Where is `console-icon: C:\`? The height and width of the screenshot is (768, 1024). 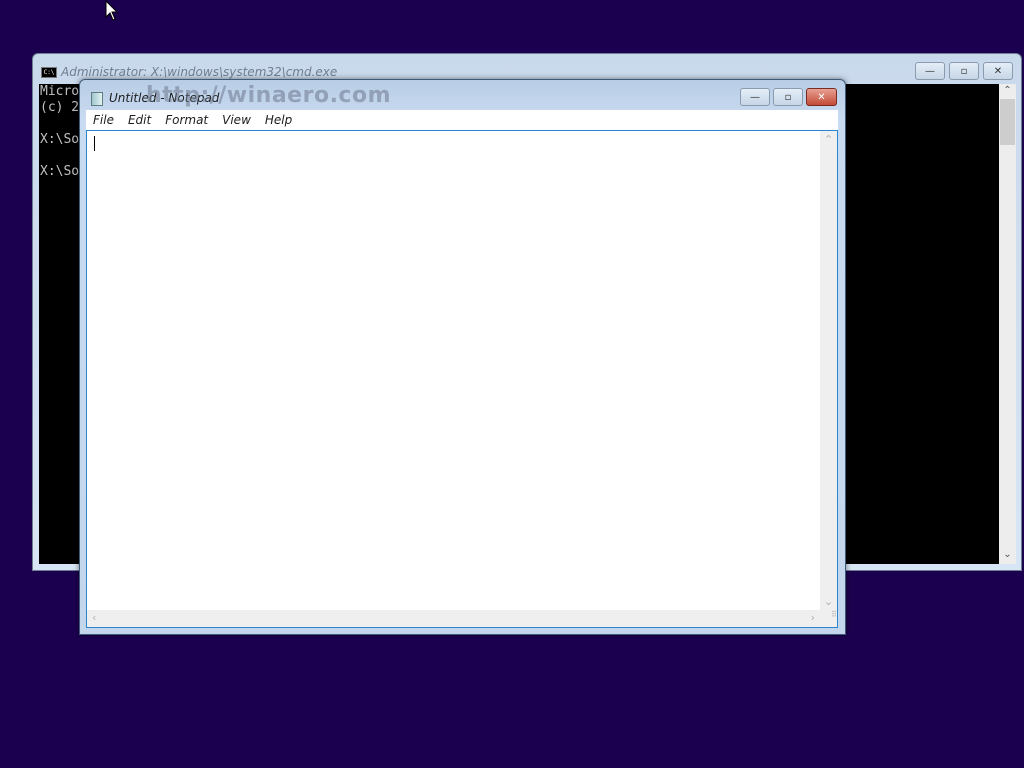 console-icon: C:\ is located at coordinates (49, 72).